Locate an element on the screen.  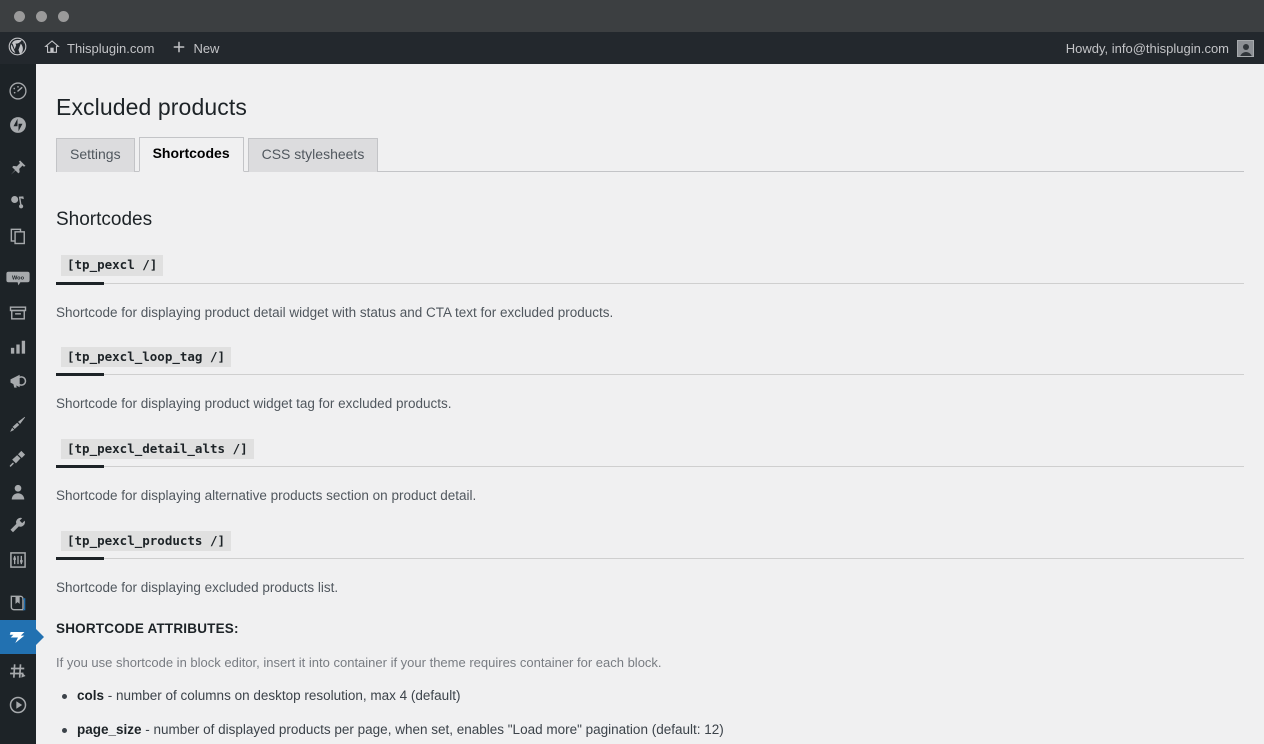
shortcode-code: [tp_pexcl_loop_tag /] is located at coordinates (146, 357).